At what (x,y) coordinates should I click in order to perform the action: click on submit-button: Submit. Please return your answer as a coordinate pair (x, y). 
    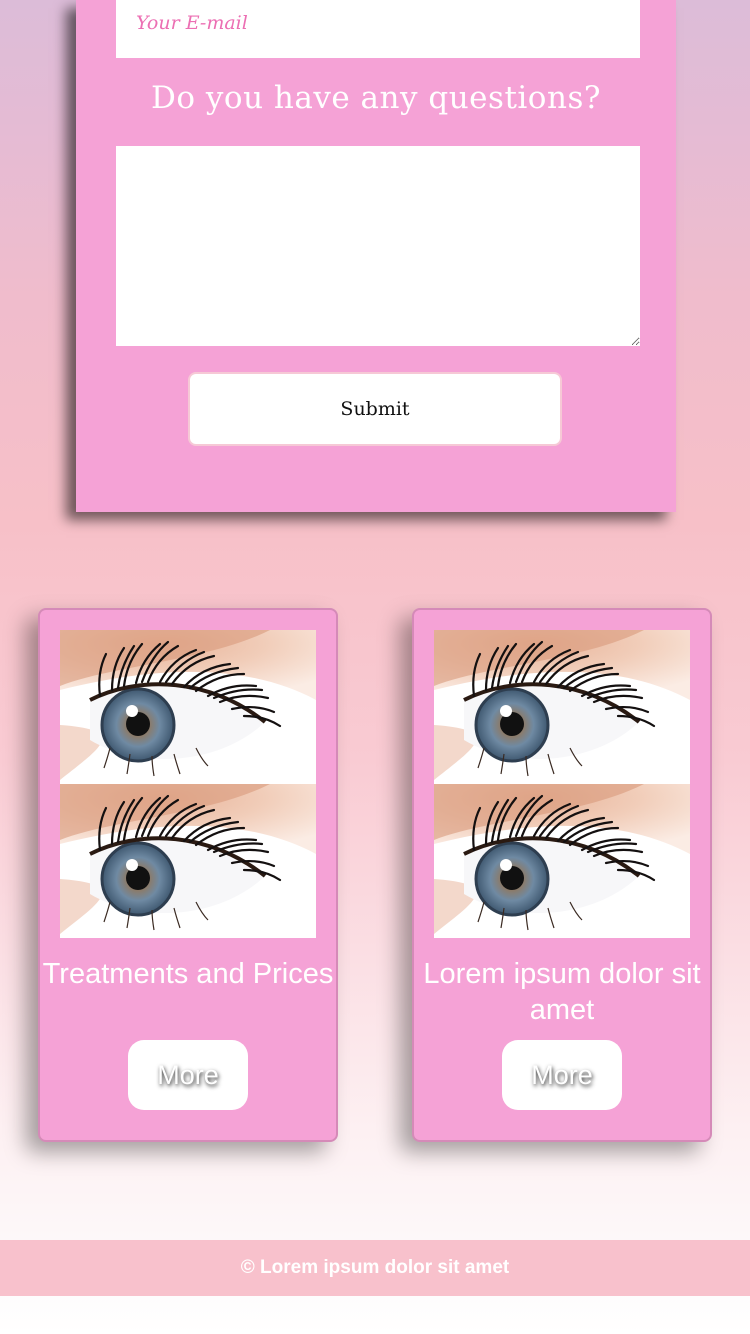
    Looking at the image, I should click on (375, 409).